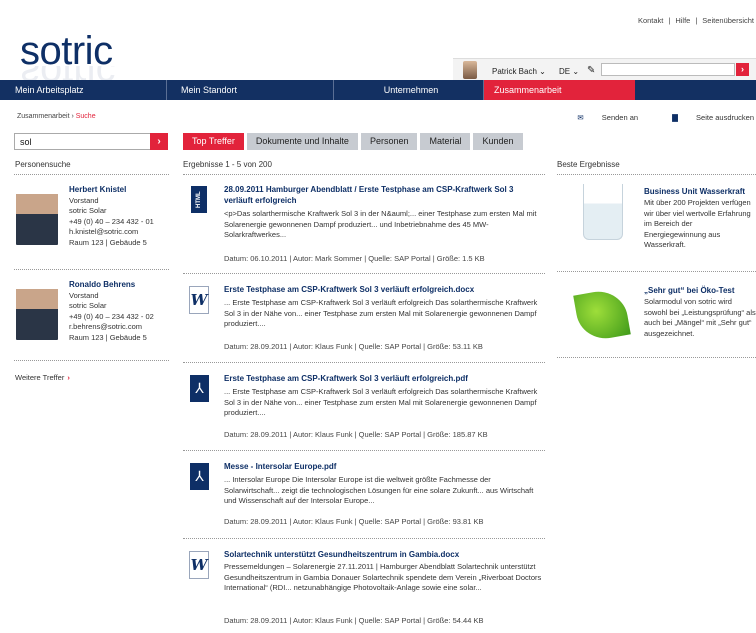 This screenshot has height=633, width=756. What do you see at coordinates (620, 117) in the screenshot?
I see `send-label: Senden an` at bounding box center [620, 117].